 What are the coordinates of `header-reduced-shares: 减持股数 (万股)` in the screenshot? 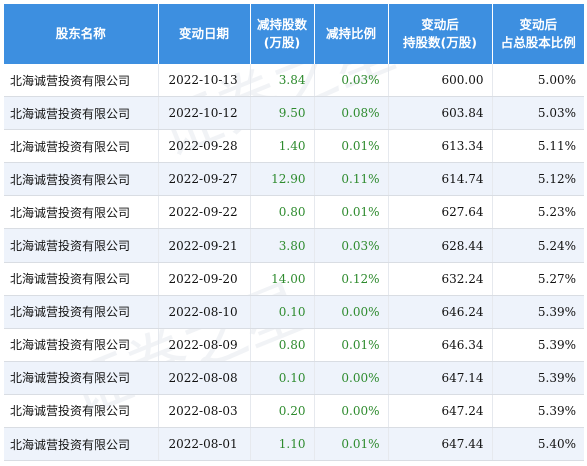 It's located at (282, 34).